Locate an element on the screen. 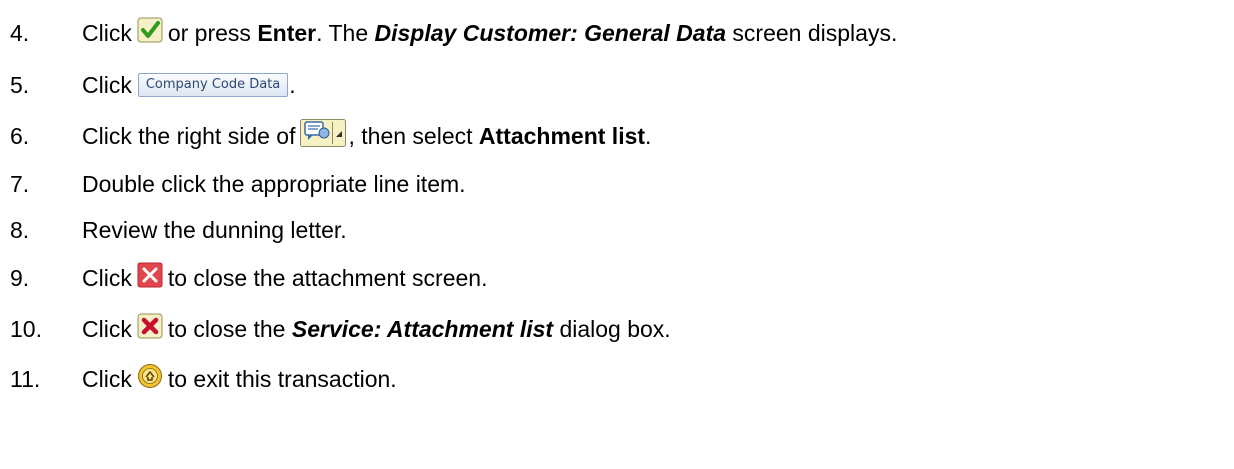 Image resolution: width=1234 pixels, height=469 pixels. step-text: dialog box. is located at coordinates (615, 328).